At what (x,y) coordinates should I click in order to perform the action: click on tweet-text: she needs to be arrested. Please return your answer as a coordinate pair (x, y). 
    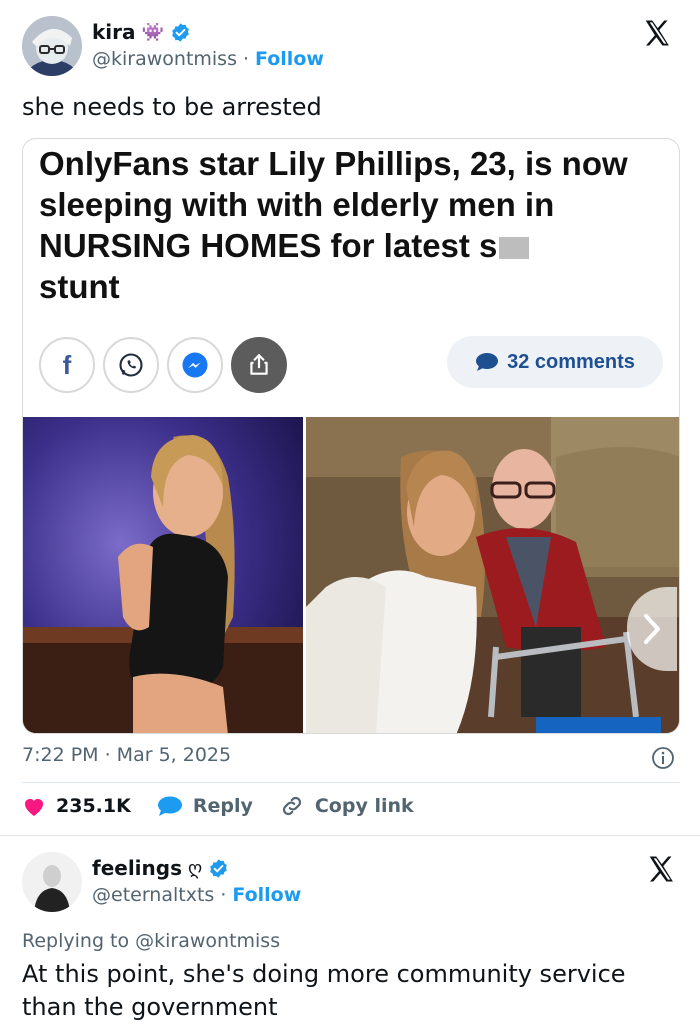
    Looking at the image, I should click on (172, 107).